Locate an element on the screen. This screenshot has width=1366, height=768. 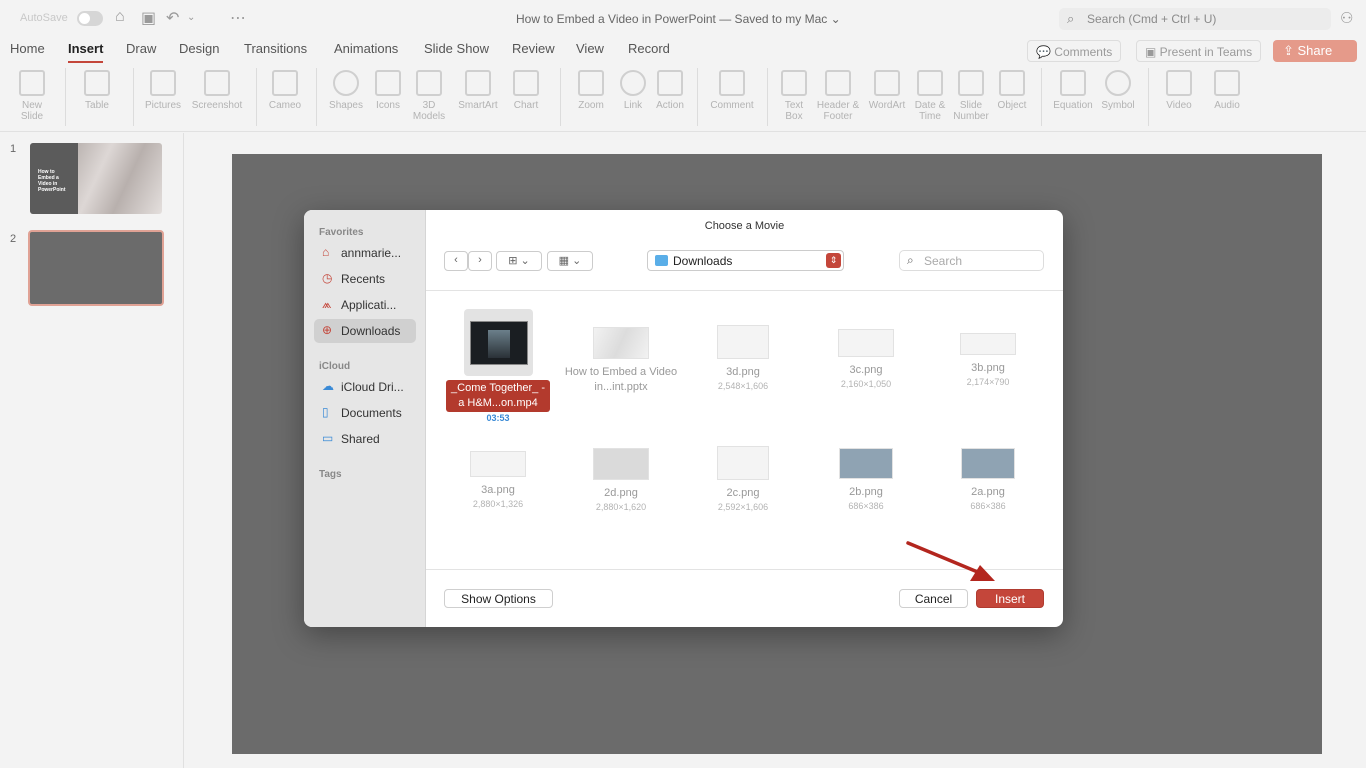
wordart-button: WordArt is located at coordinates (887, 90).